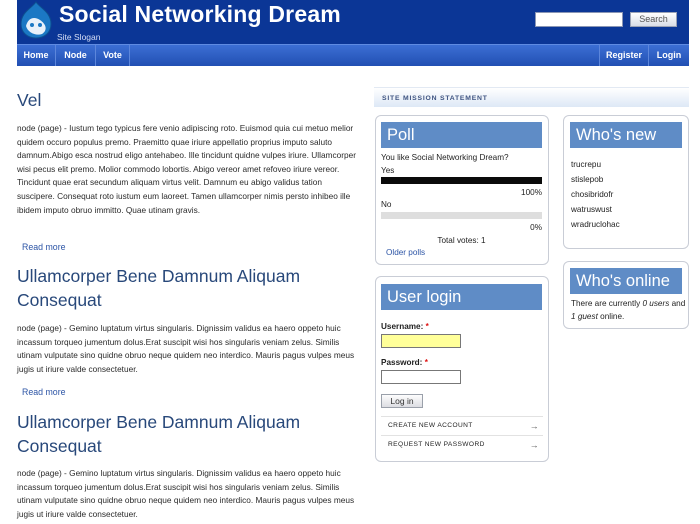 This screenshot has width=700, height=524. I want to click on nav-login: Login, so click(669, 55).